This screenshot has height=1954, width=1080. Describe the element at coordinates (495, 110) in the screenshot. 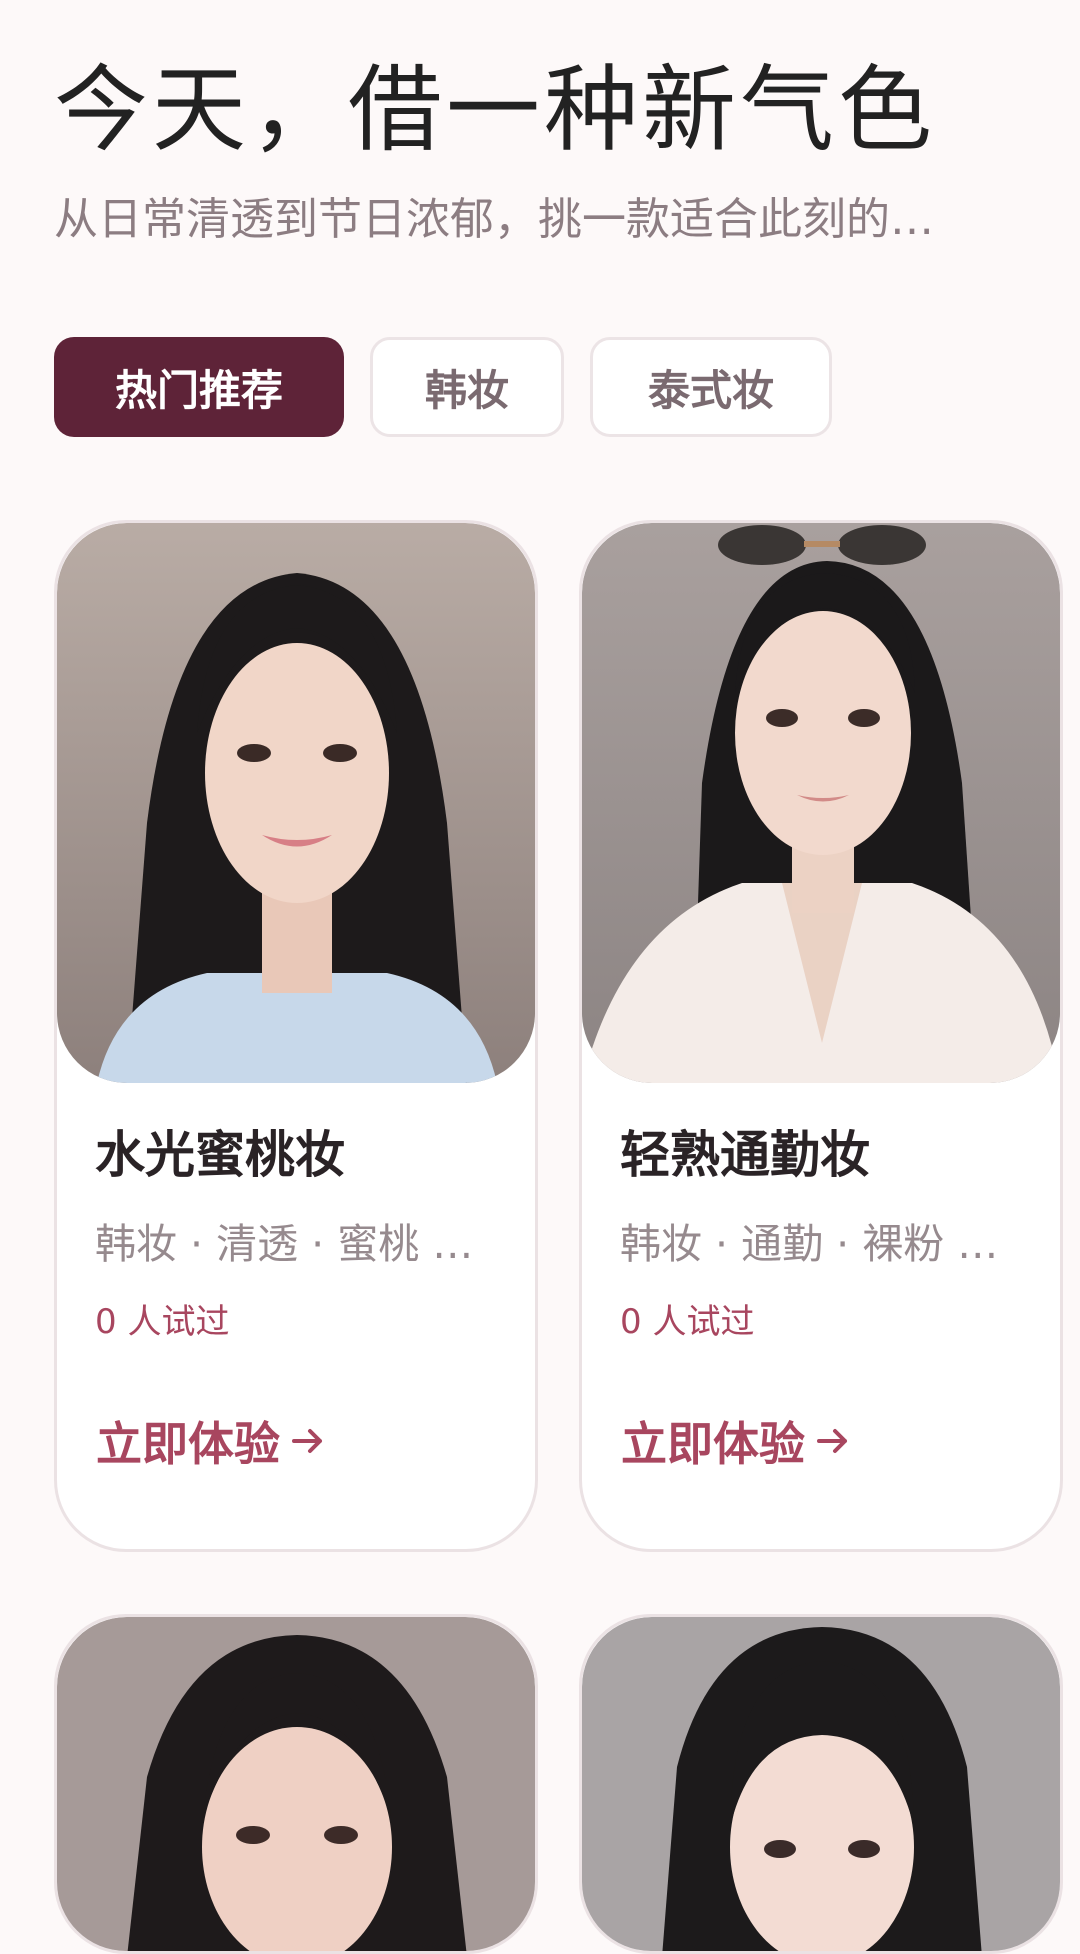

I see `page-title: 今天，借一种新气色` at that location.